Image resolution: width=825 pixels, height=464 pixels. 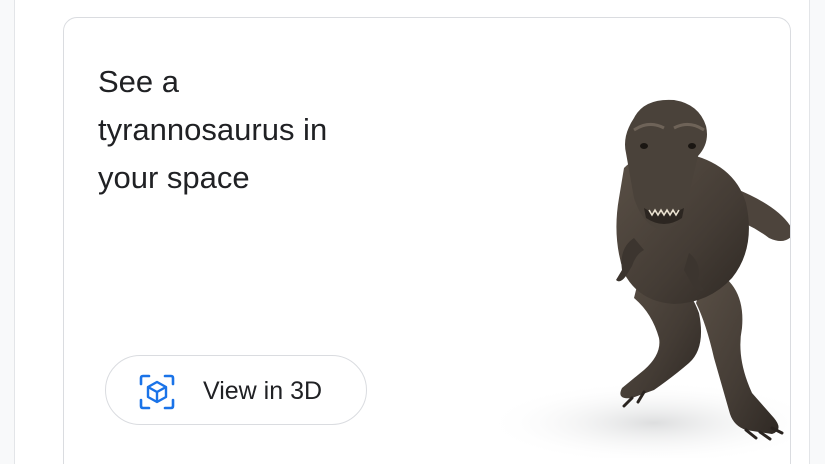 What do you see at coordinates (157, 392) in the screenshot?
I see `ar-cube-icon` at bounding box center [157, 392].